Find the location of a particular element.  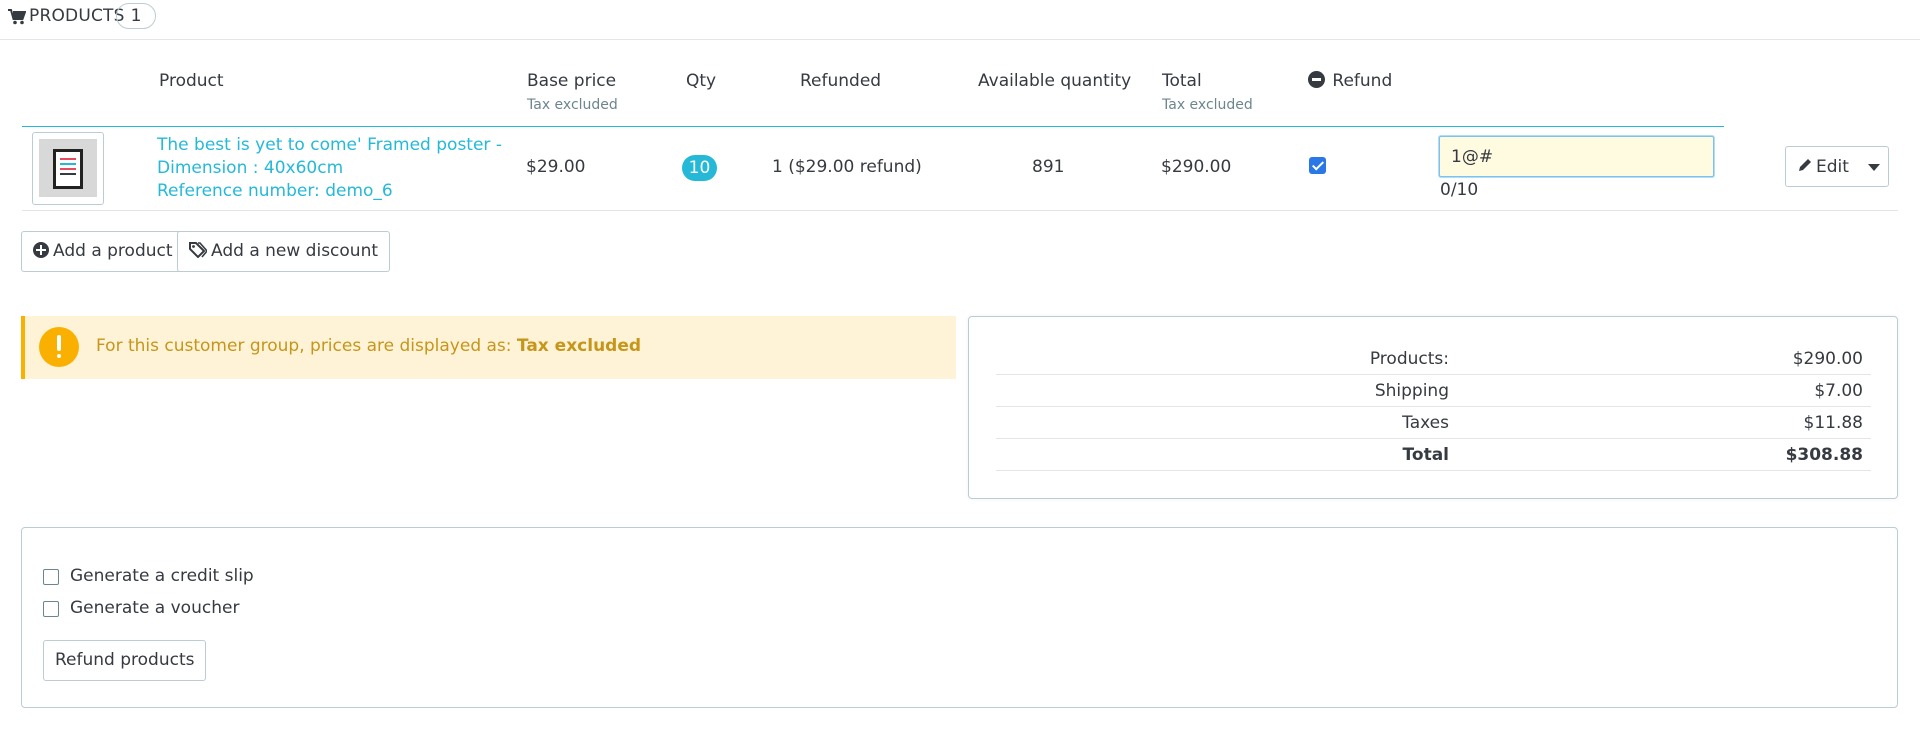

totals-total-value: $308.88 is located at coordinates (1824, 455).